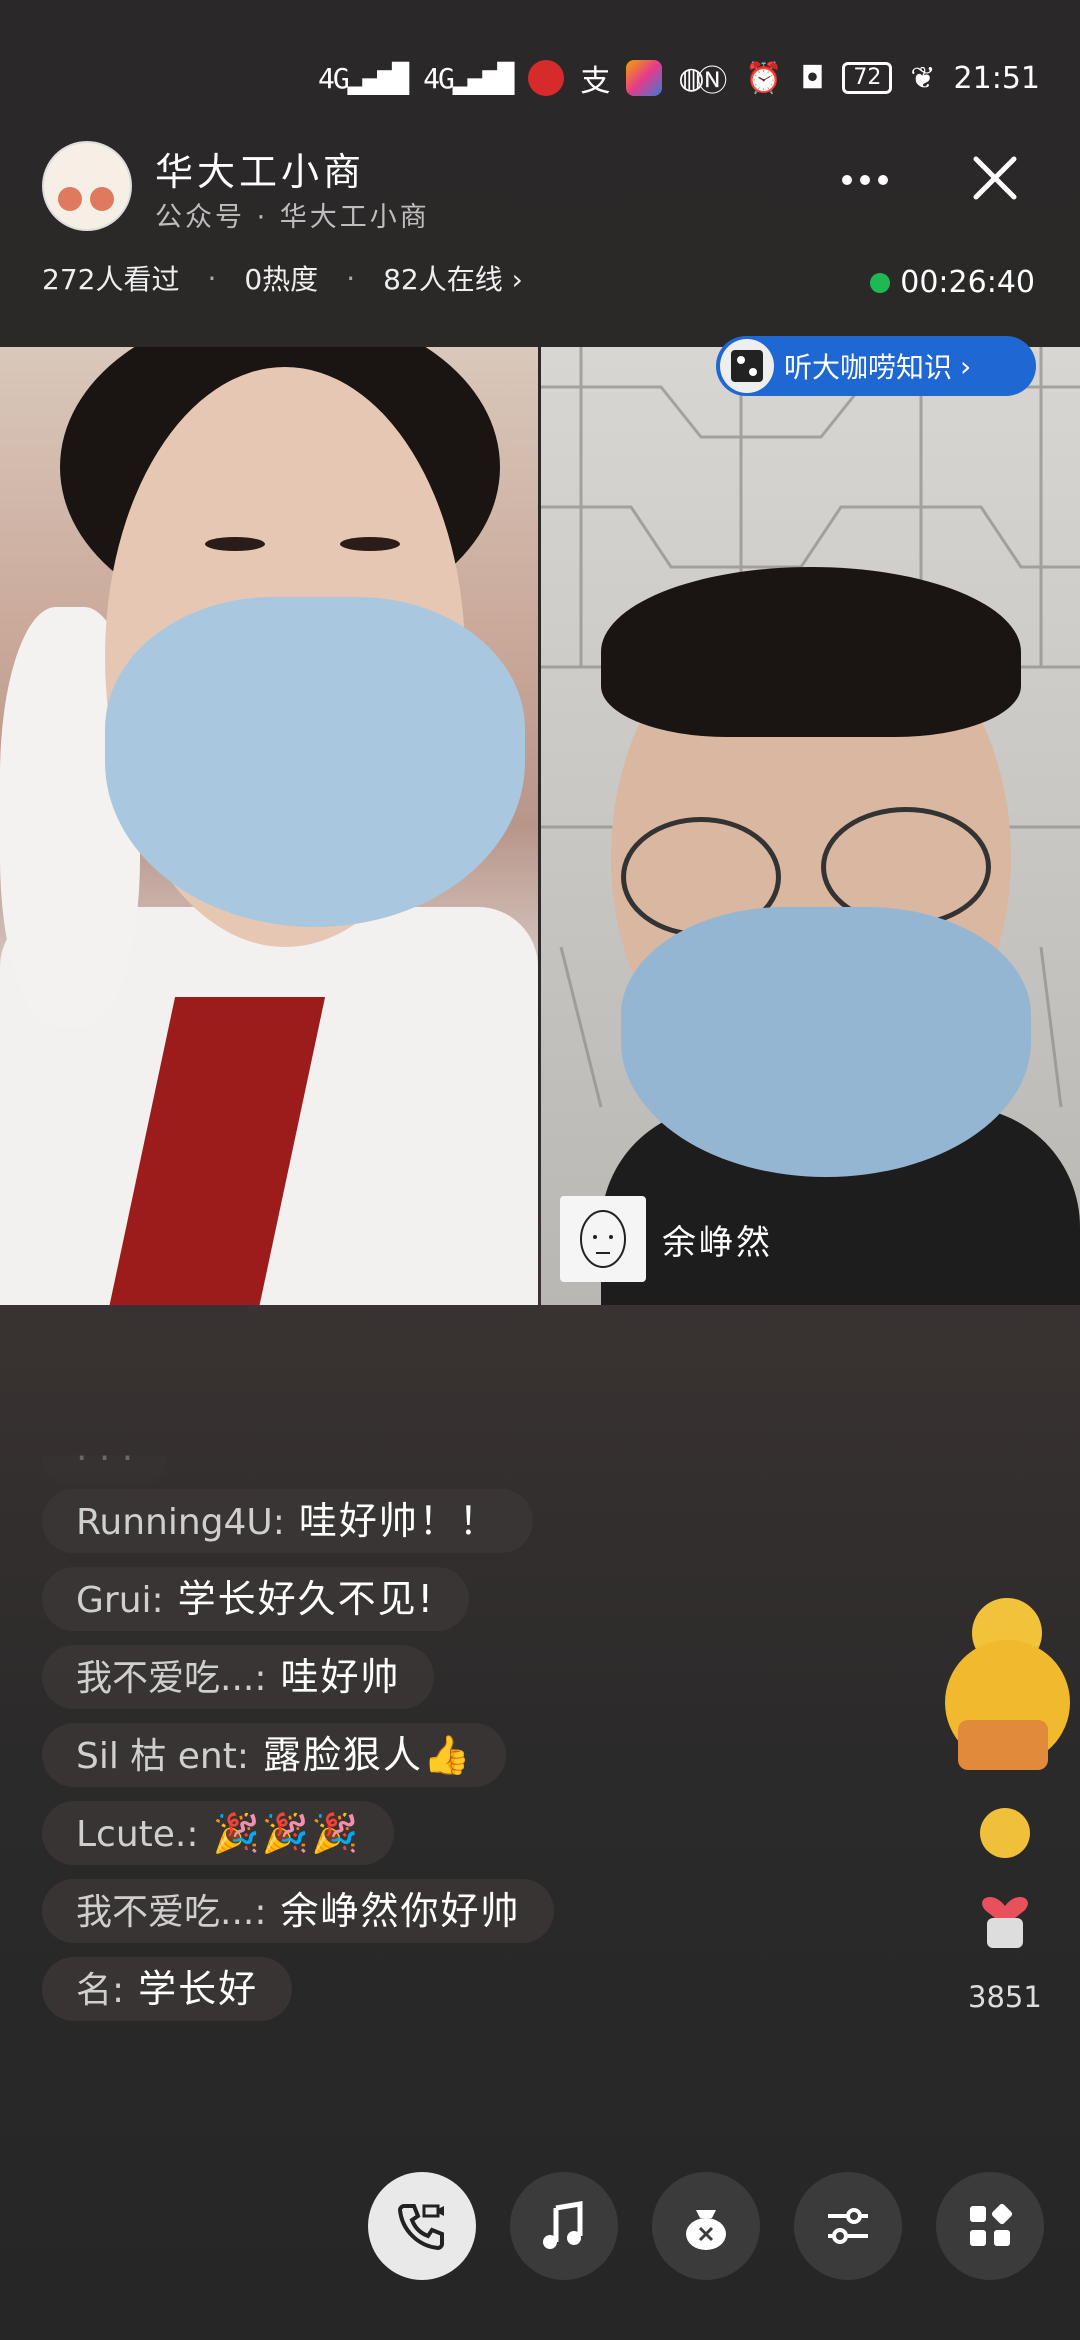  What do you see at coordinates (603, 1239) in the screenshot?
I see `guest-avatar` at bounding box center [603, 1239].